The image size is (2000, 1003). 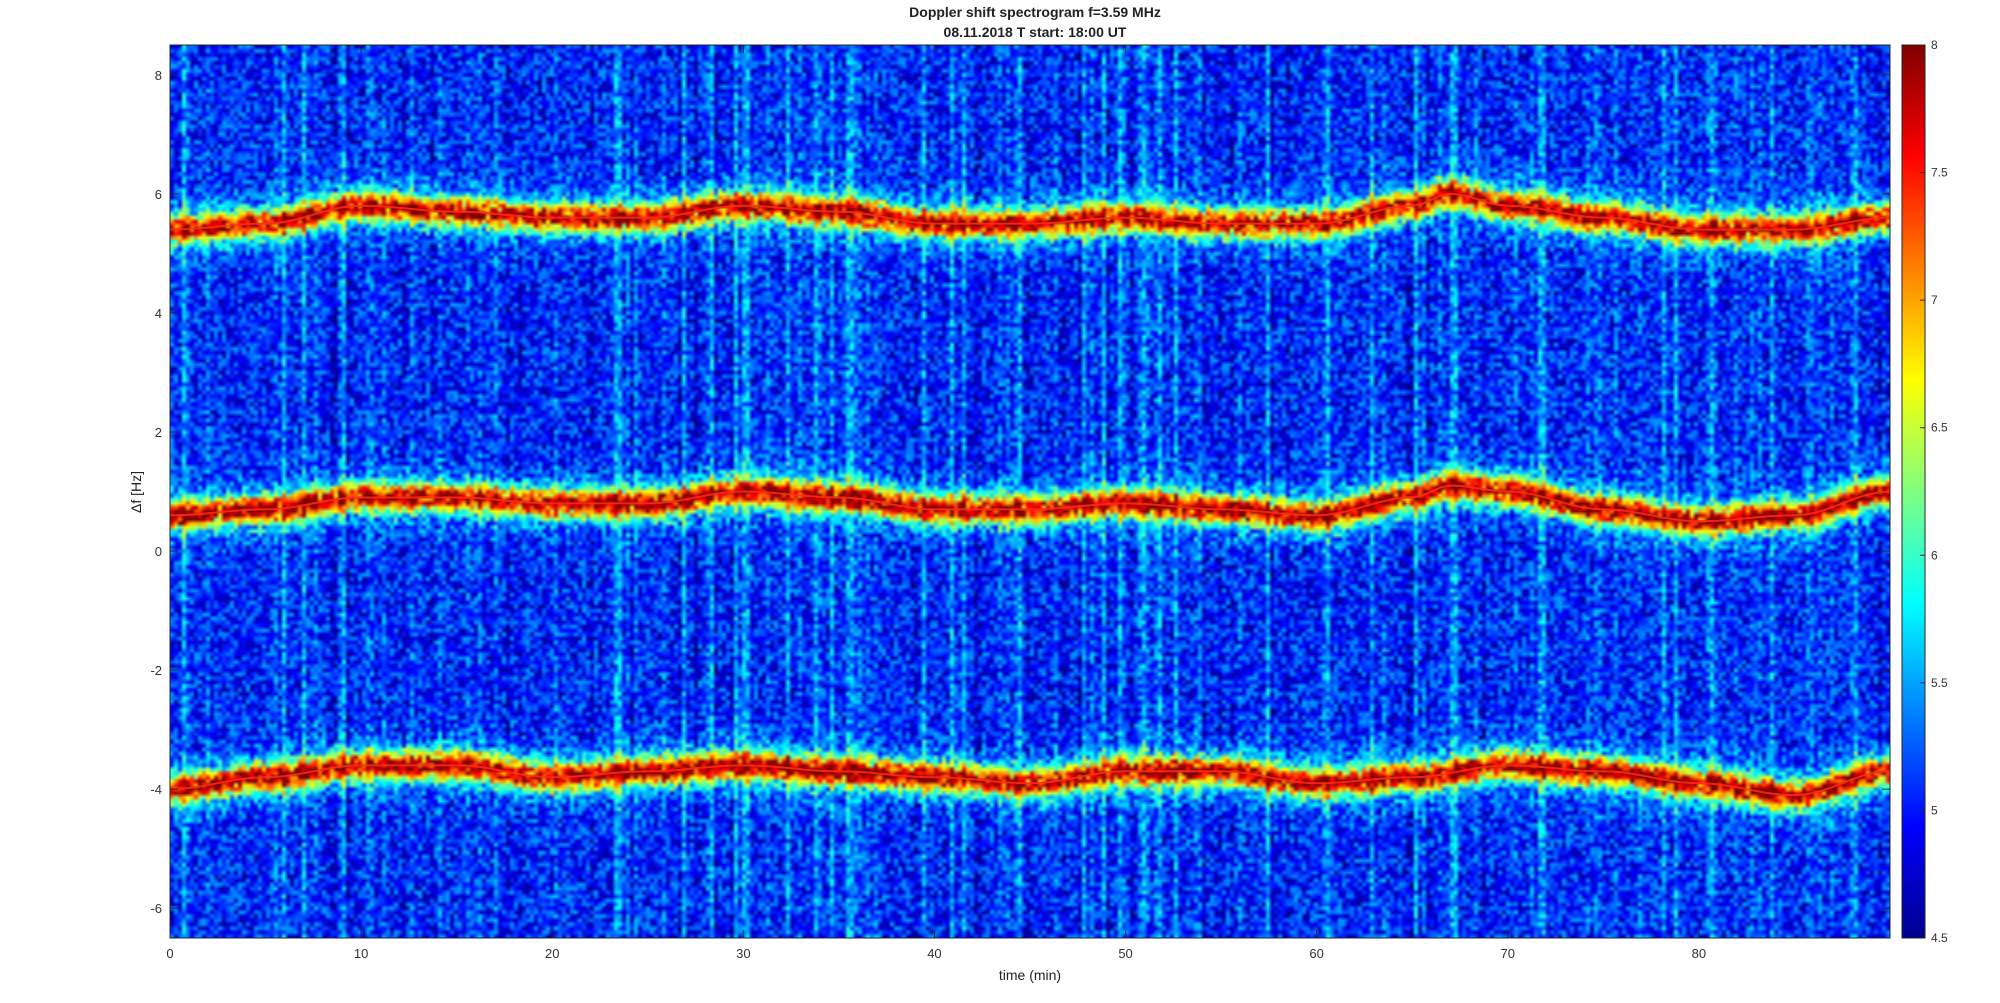 I want to click on y-tick-label: -2, so click(x=156, y=670).